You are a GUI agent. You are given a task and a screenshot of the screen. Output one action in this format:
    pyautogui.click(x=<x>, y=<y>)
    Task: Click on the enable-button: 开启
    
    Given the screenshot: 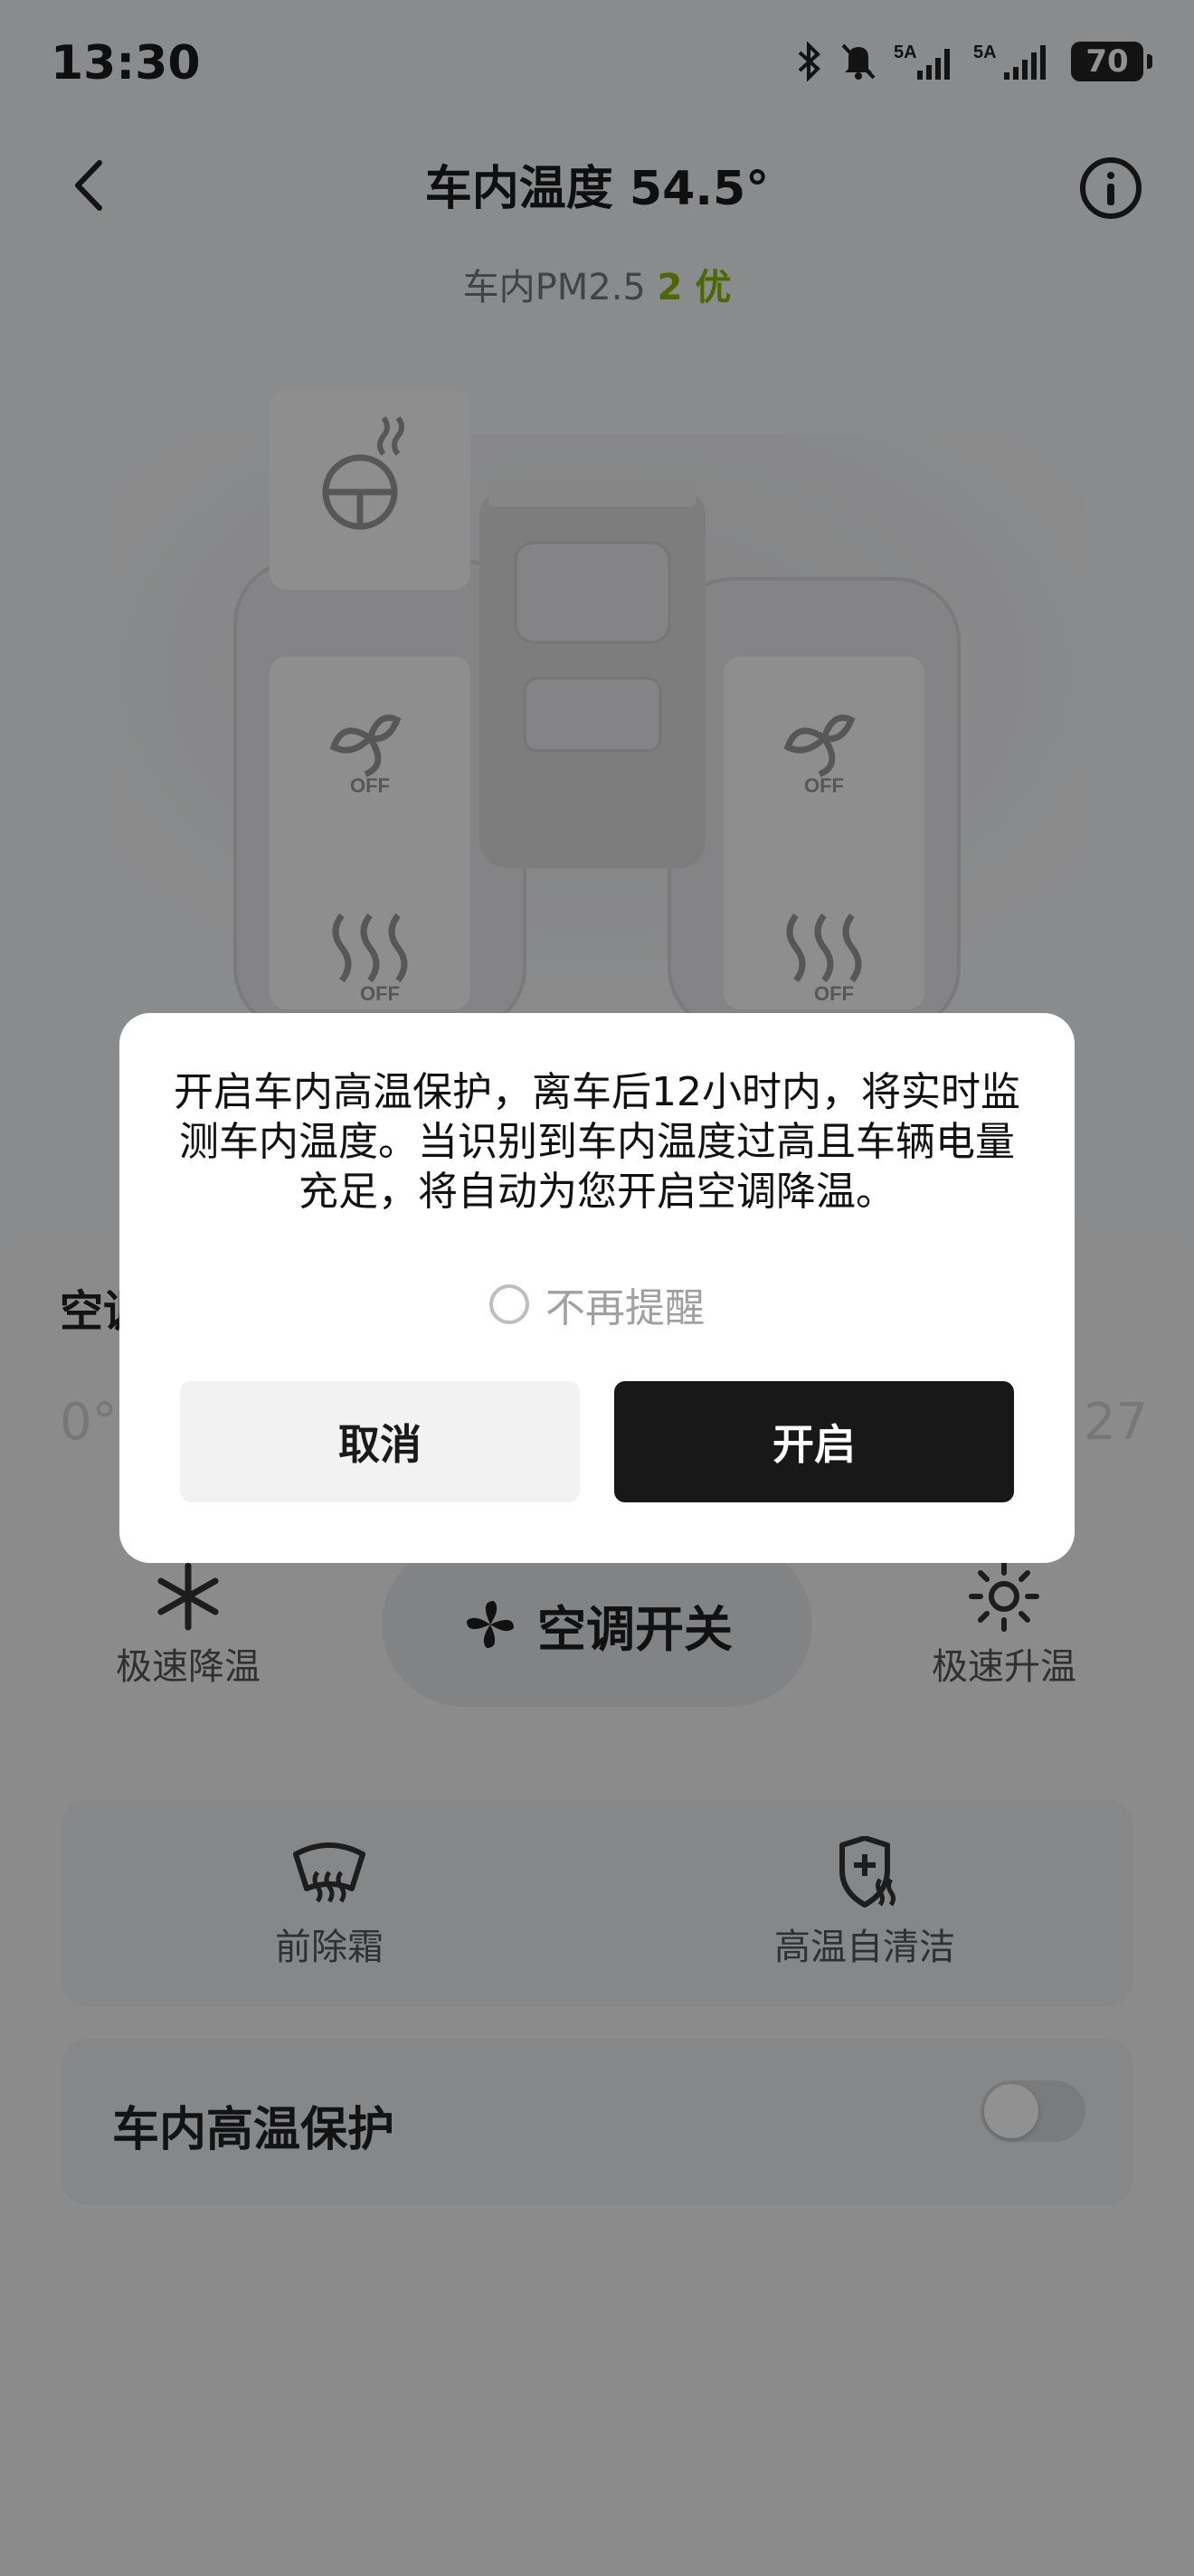 What is the action you would take?
    pyautogui.click(x=814, y=1441)
    